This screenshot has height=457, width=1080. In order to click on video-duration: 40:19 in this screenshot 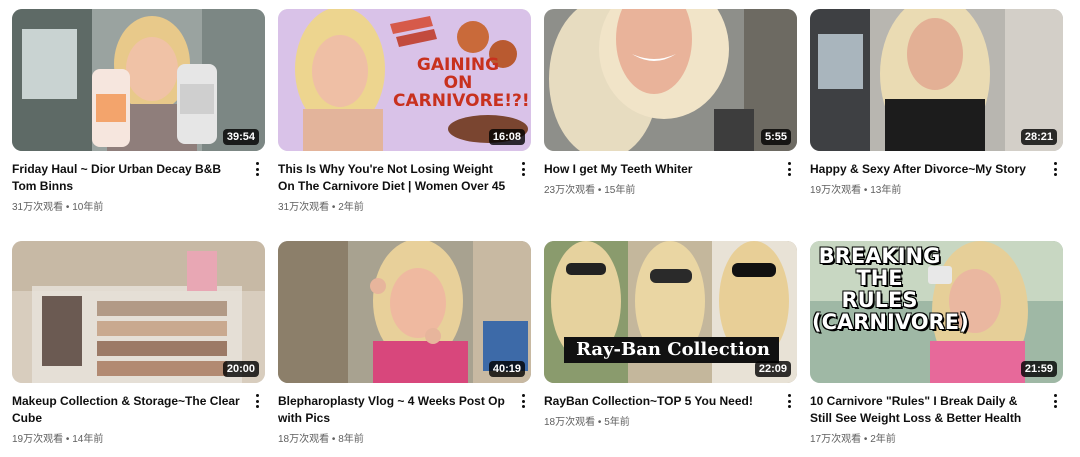, I will do `click(506, 369)`.